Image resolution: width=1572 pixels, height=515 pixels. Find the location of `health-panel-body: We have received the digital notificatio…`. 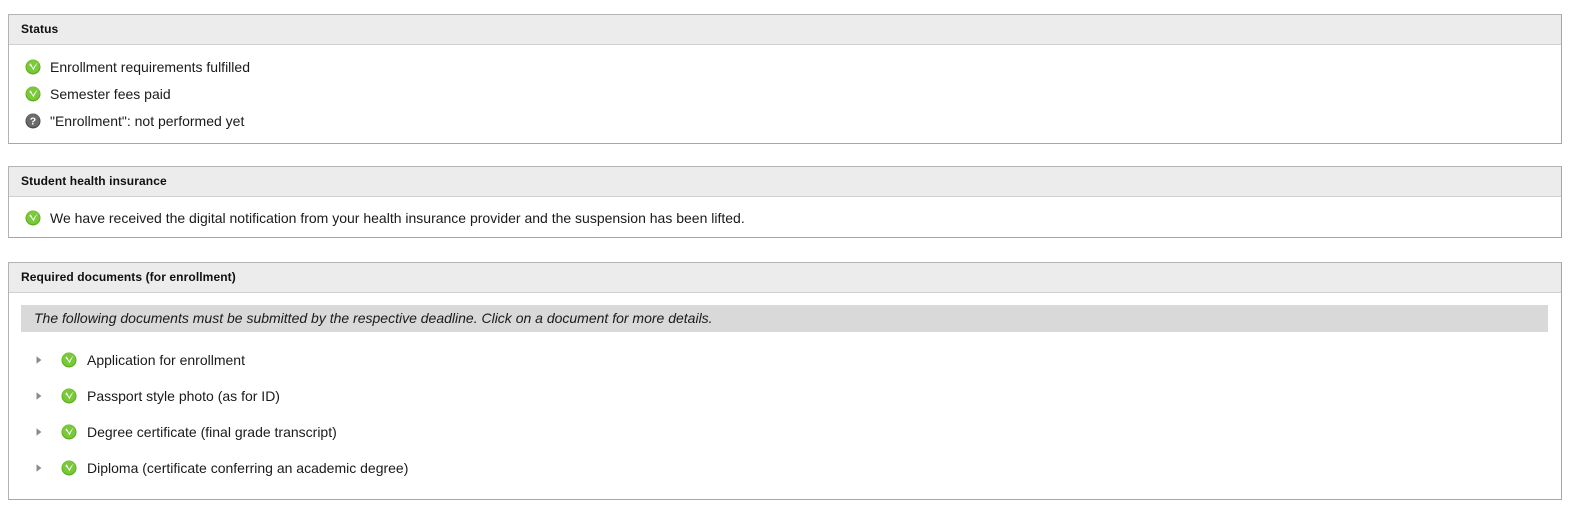

health-panel-body: We have received the digital notificatio… is located at coordinates (785, 214).